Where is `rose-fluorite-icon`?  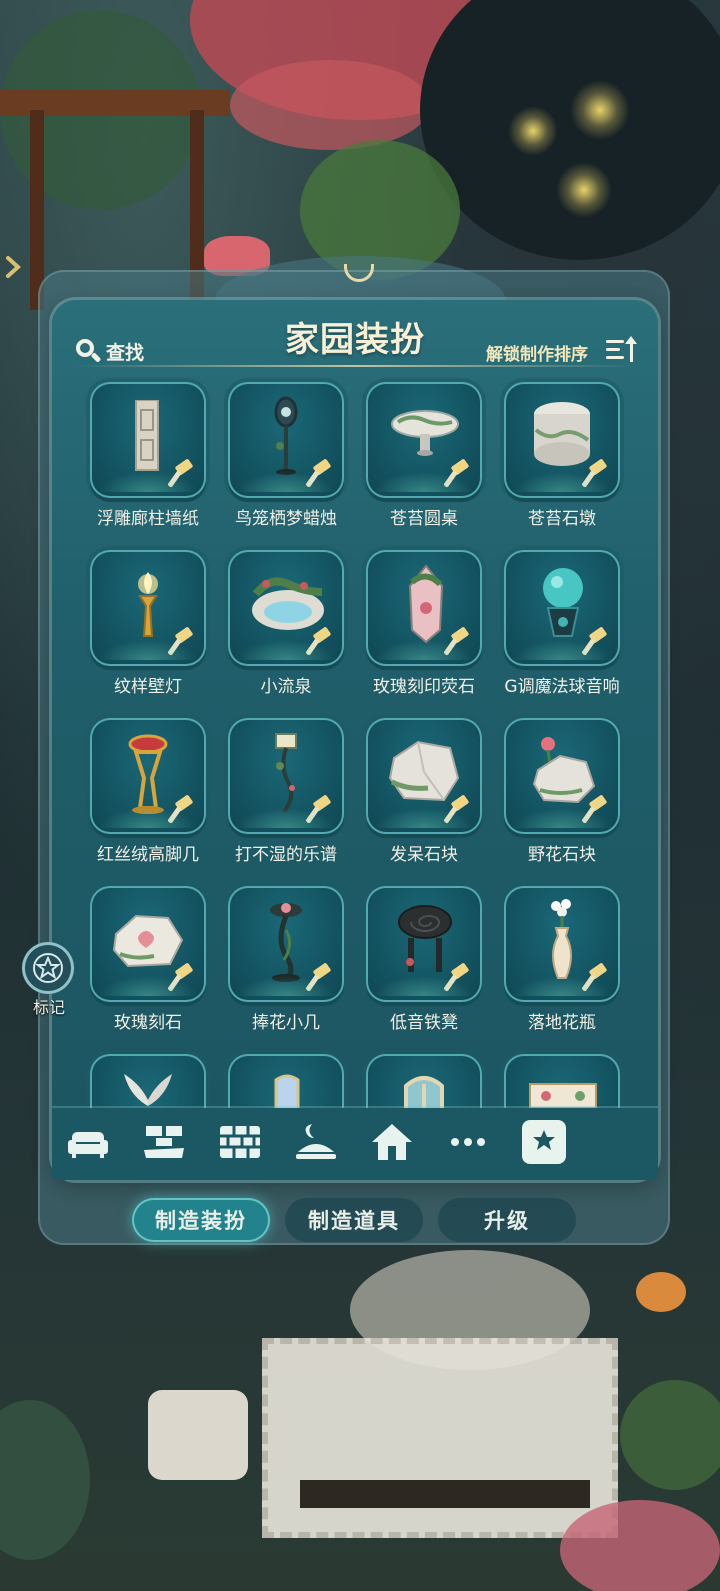 rose-fluorite-icon is located at coordinates (426, 604).